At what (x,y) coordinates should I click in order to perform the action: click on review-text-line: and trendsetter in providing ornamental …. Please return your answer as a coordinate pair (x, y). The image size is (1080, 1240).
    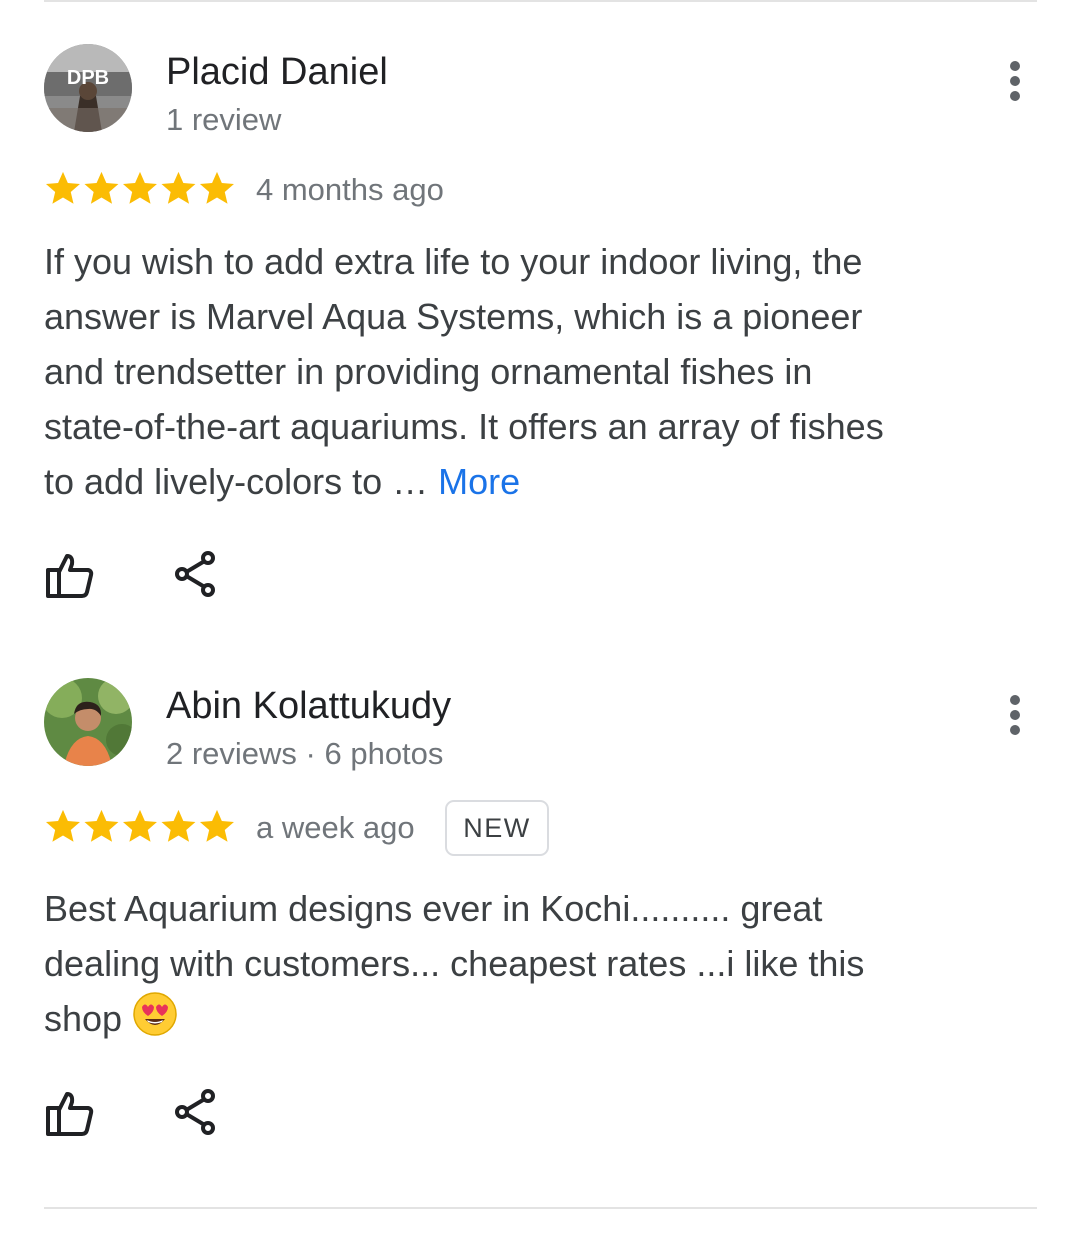
    Looking at the image, I should click on (428, 371).